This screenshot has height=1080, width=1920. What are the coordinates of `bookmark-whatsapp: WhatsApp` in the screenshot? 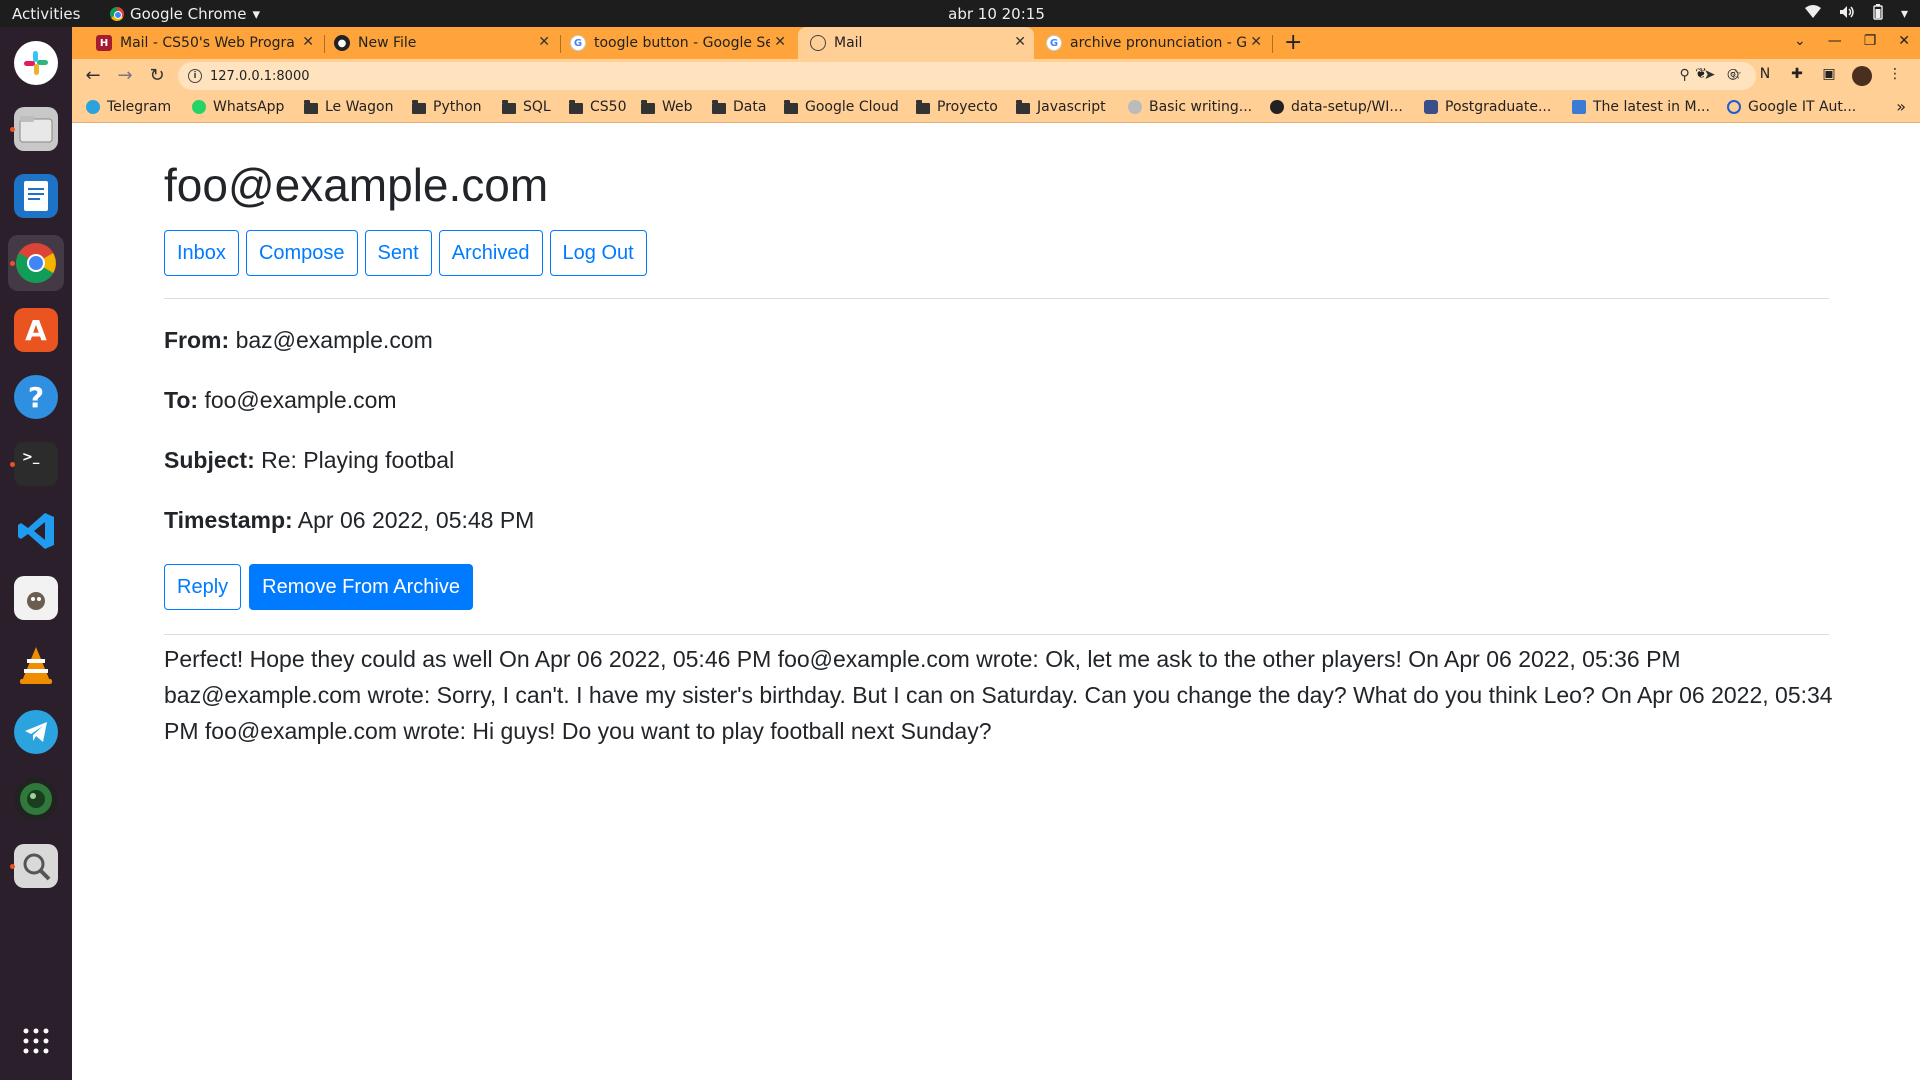 It's located at (238, 107).